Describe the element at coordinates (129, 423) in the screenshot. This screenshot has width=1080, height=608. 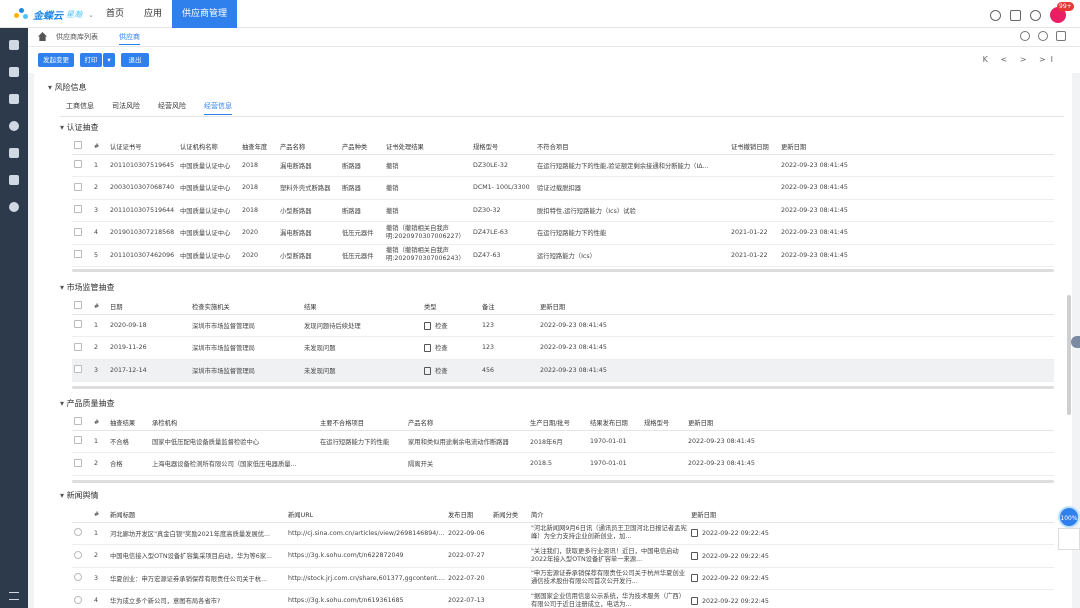
I see `column-header: 抽查结果` at that location.